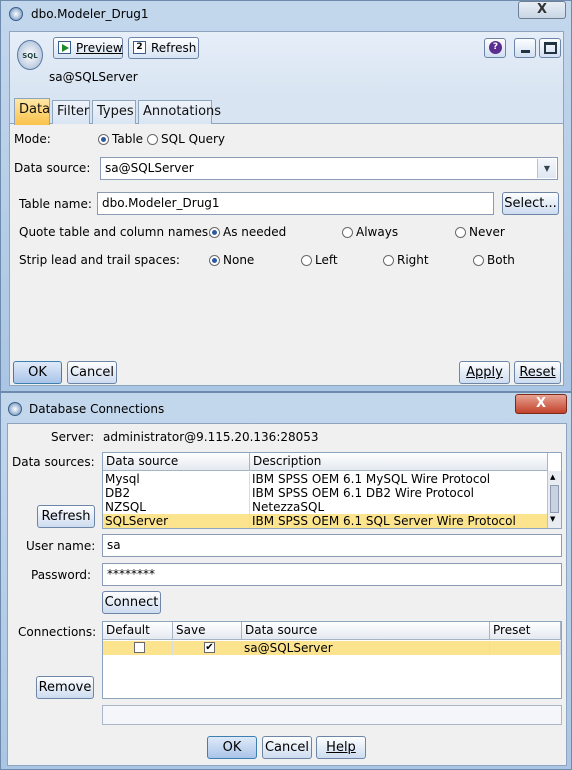 This screenshot has height=770, width=572. I want to click on strip-left-label: Left, so click(326, 260).